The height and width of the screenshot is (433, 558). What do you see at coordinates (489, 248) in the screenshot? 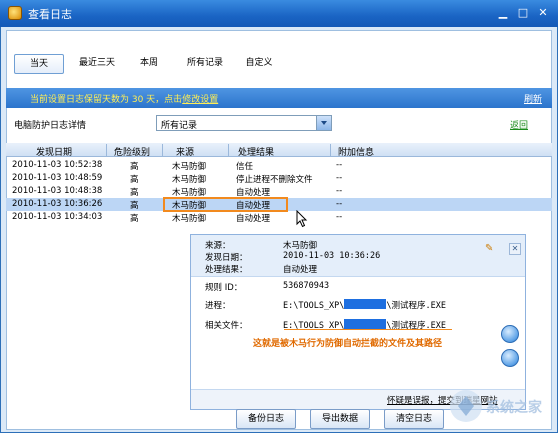
I see `pin-icon: ✎` at bounding box center [489, 248].